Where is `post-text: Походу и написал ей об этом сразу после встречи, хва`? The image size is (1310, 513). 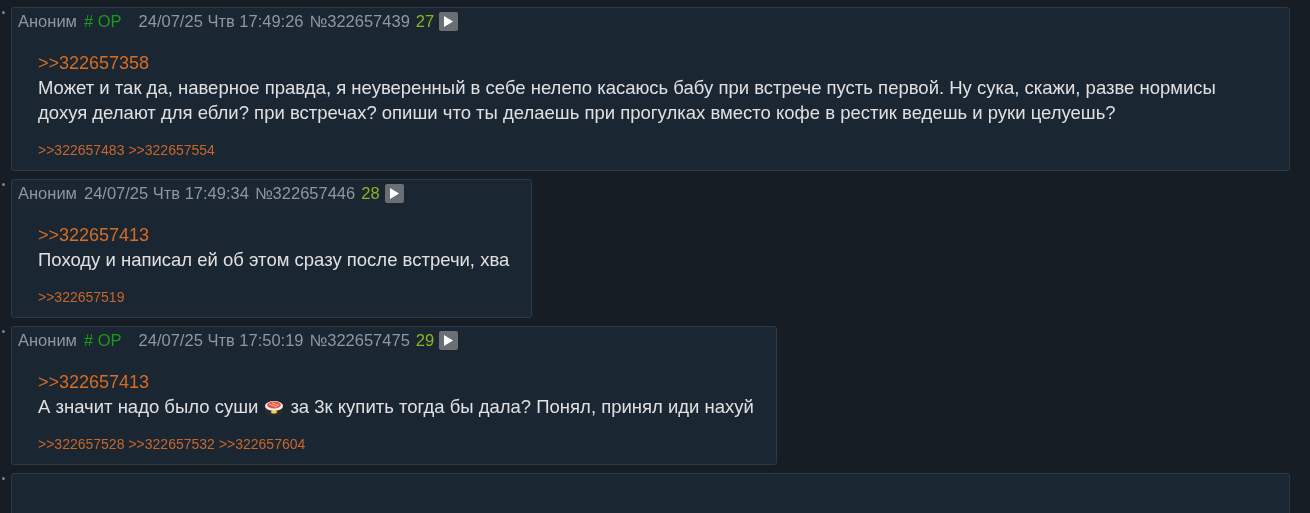
post-text: Походу и написал ей об этом сразу после встречи, хва is located at coordinates (274, 259).